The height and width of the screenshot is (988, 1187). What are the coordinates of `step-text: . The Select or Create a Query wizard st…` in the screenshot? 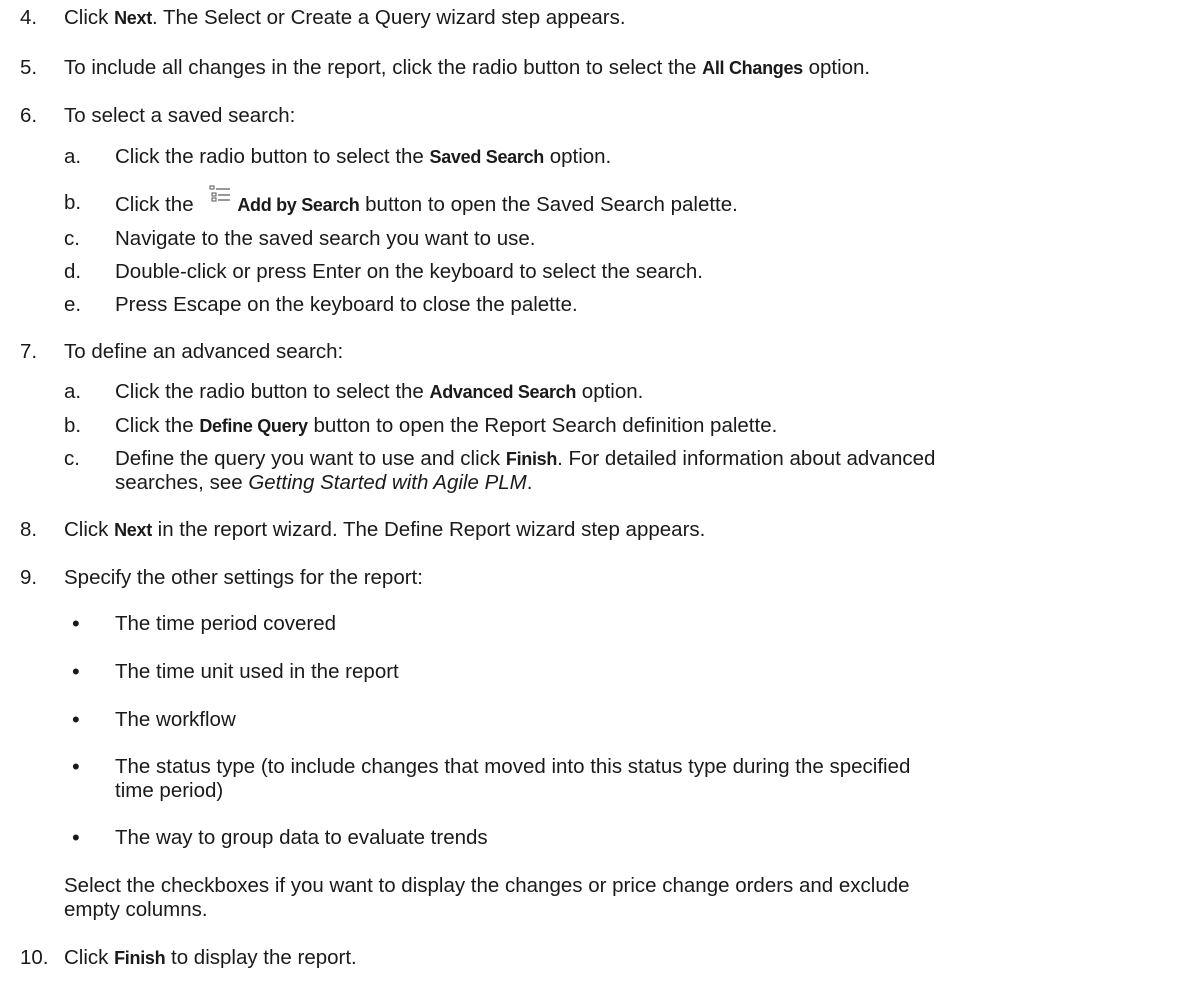 It's located at (388, 17).